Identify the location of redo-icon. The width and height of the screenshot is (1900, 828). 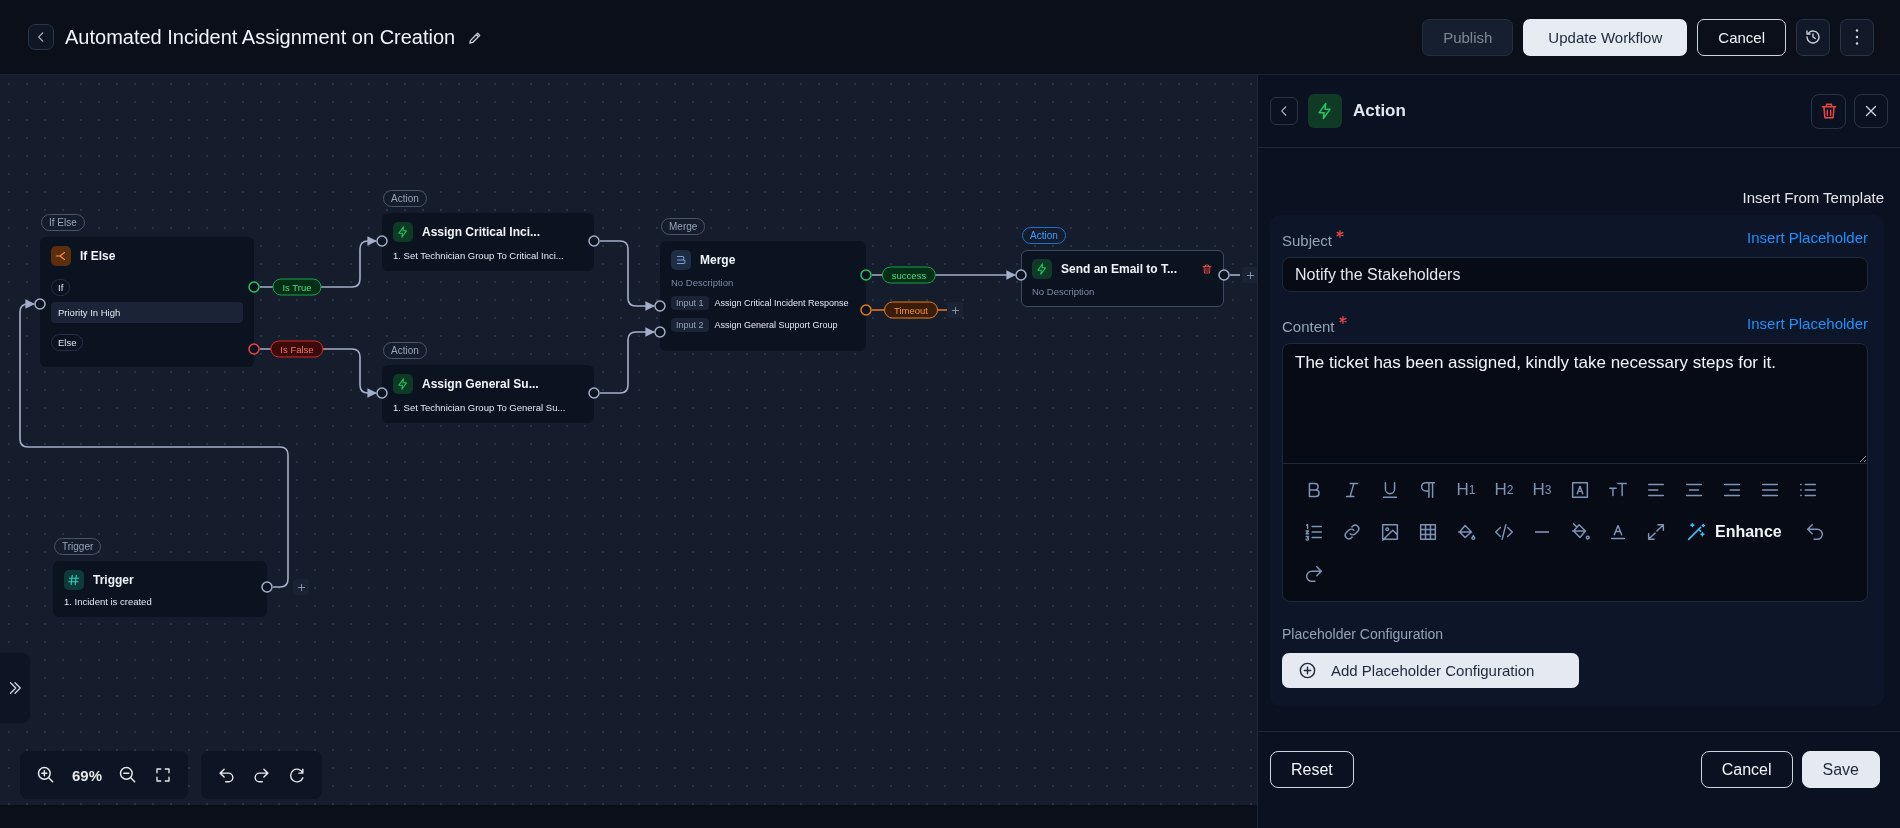
(1314, 574).